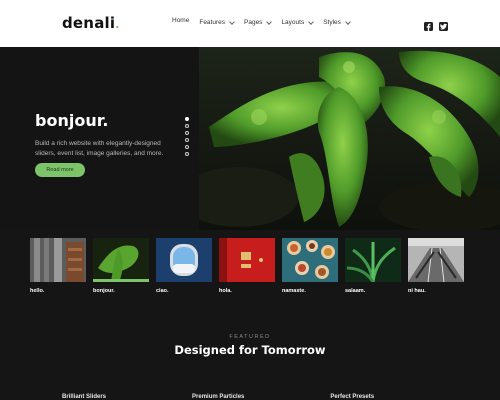  I want to click on logo-text: denali, so click(88, 23).